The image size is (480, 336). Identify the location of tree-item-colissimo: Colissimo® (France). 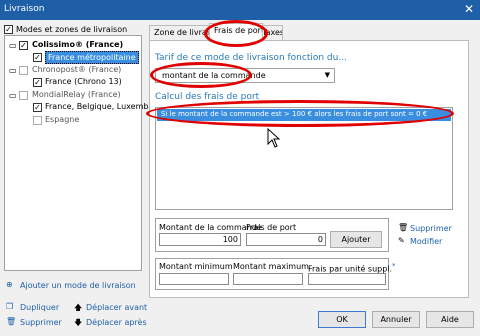
(77, 44).